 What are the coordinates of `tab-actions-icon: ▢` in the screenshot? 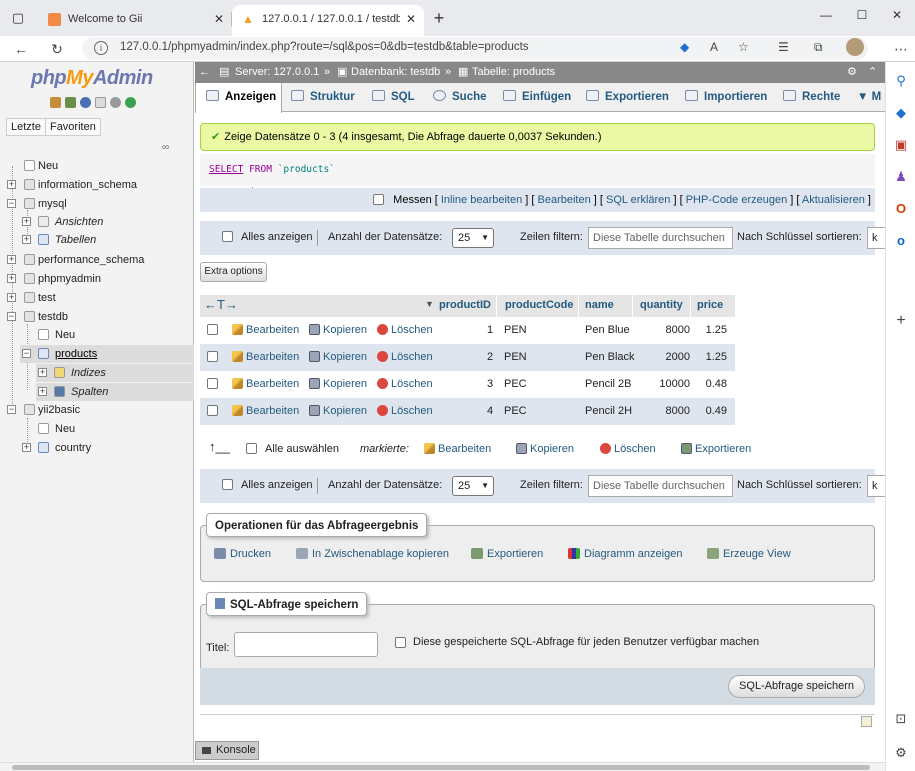 It's located at (18, 18).